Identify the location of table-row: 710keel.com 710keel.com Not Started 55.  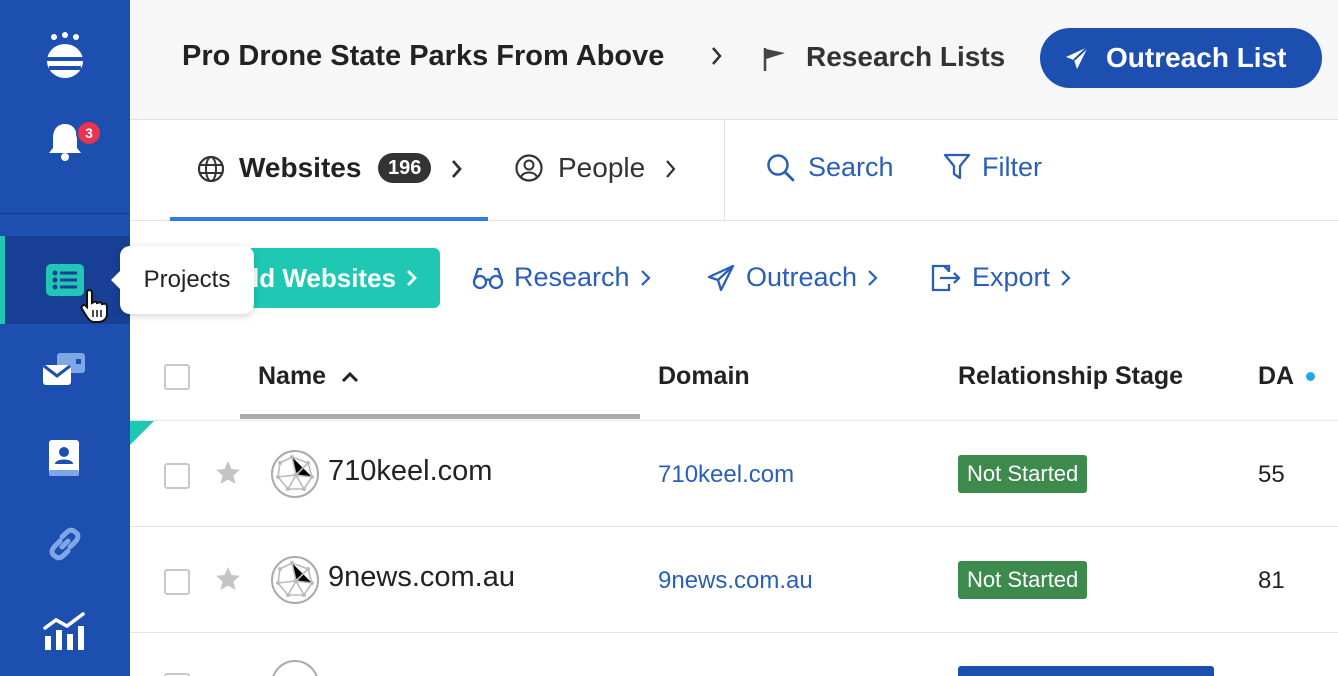
(734, 474).